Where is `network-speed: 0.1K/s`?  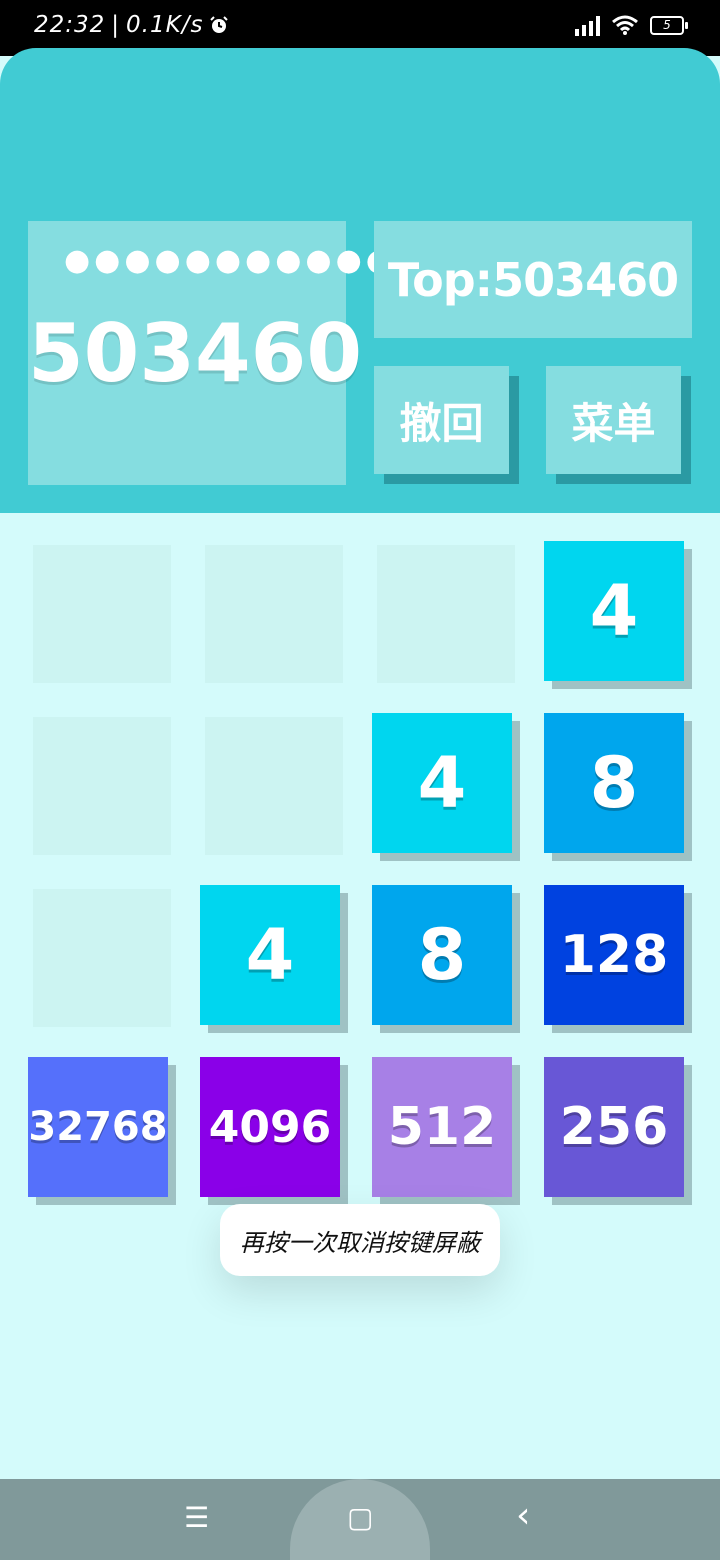 network-speed: 0.1K/s is located at coordinates (165, 25).